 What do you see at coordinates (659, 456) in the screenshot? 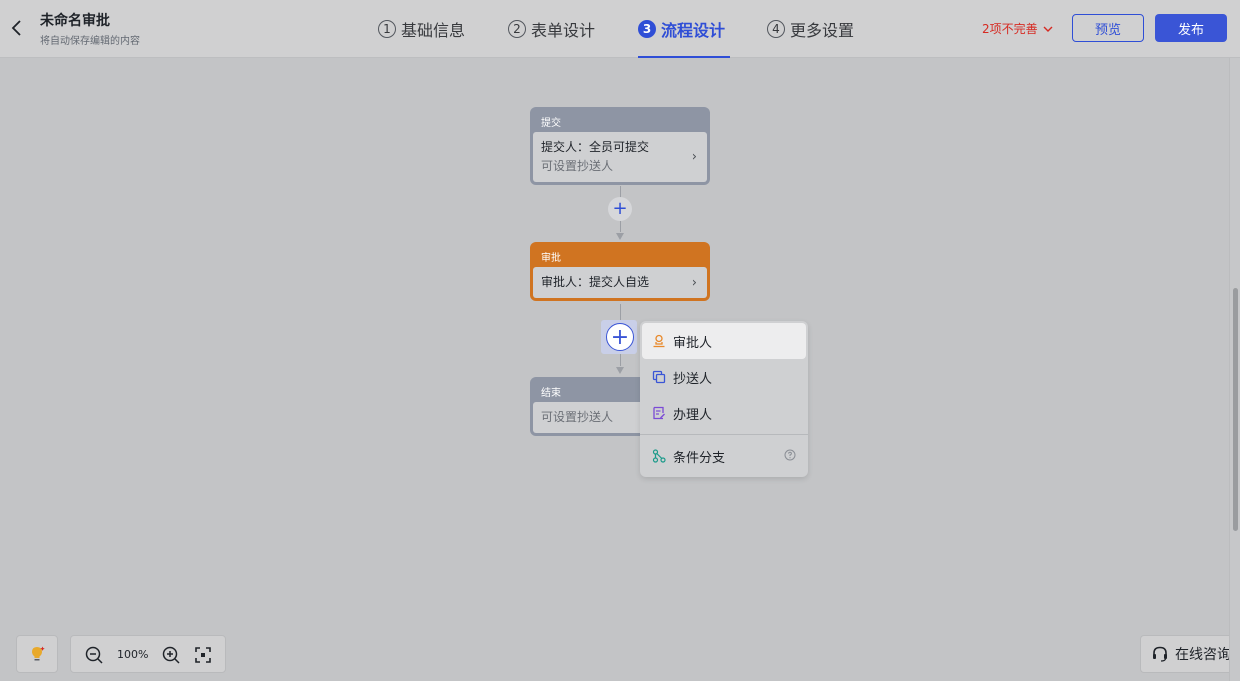
I see `branch-icon` at bounding box center [659, 456].